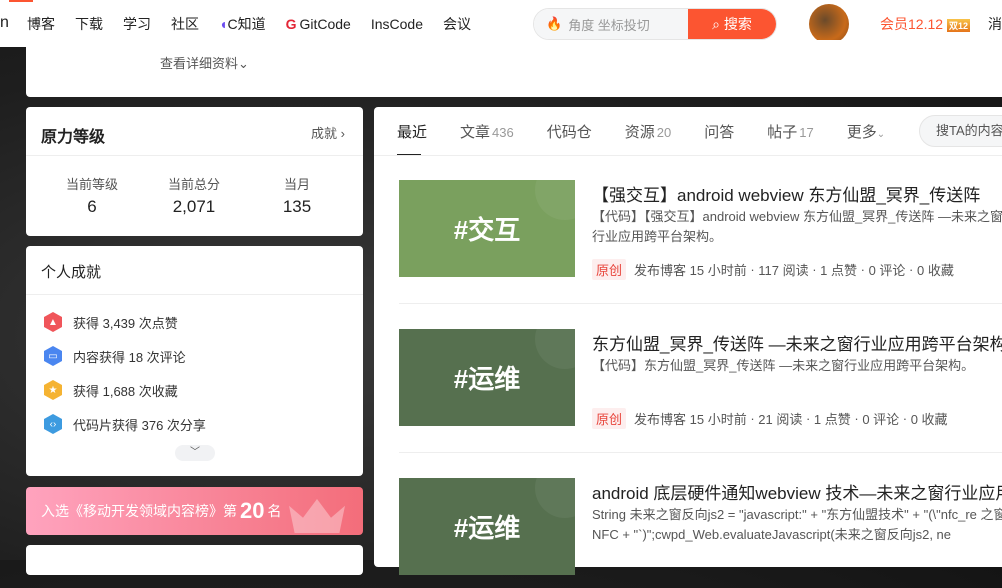  Describe the element at coordinates (412, 138) in the screenshot. I see `tab-recent: 最近` at that location.